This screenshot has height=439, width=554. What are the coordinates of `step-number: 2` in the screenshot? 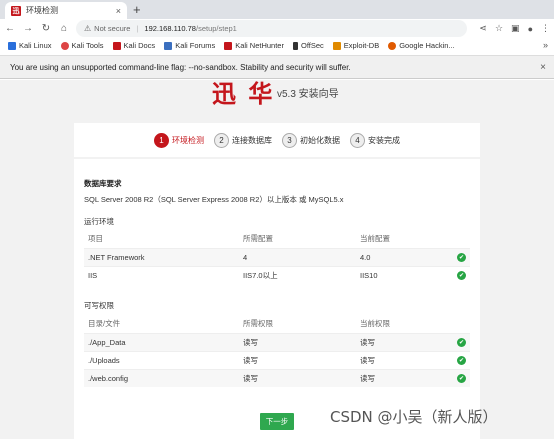 It's located at (221, 140).